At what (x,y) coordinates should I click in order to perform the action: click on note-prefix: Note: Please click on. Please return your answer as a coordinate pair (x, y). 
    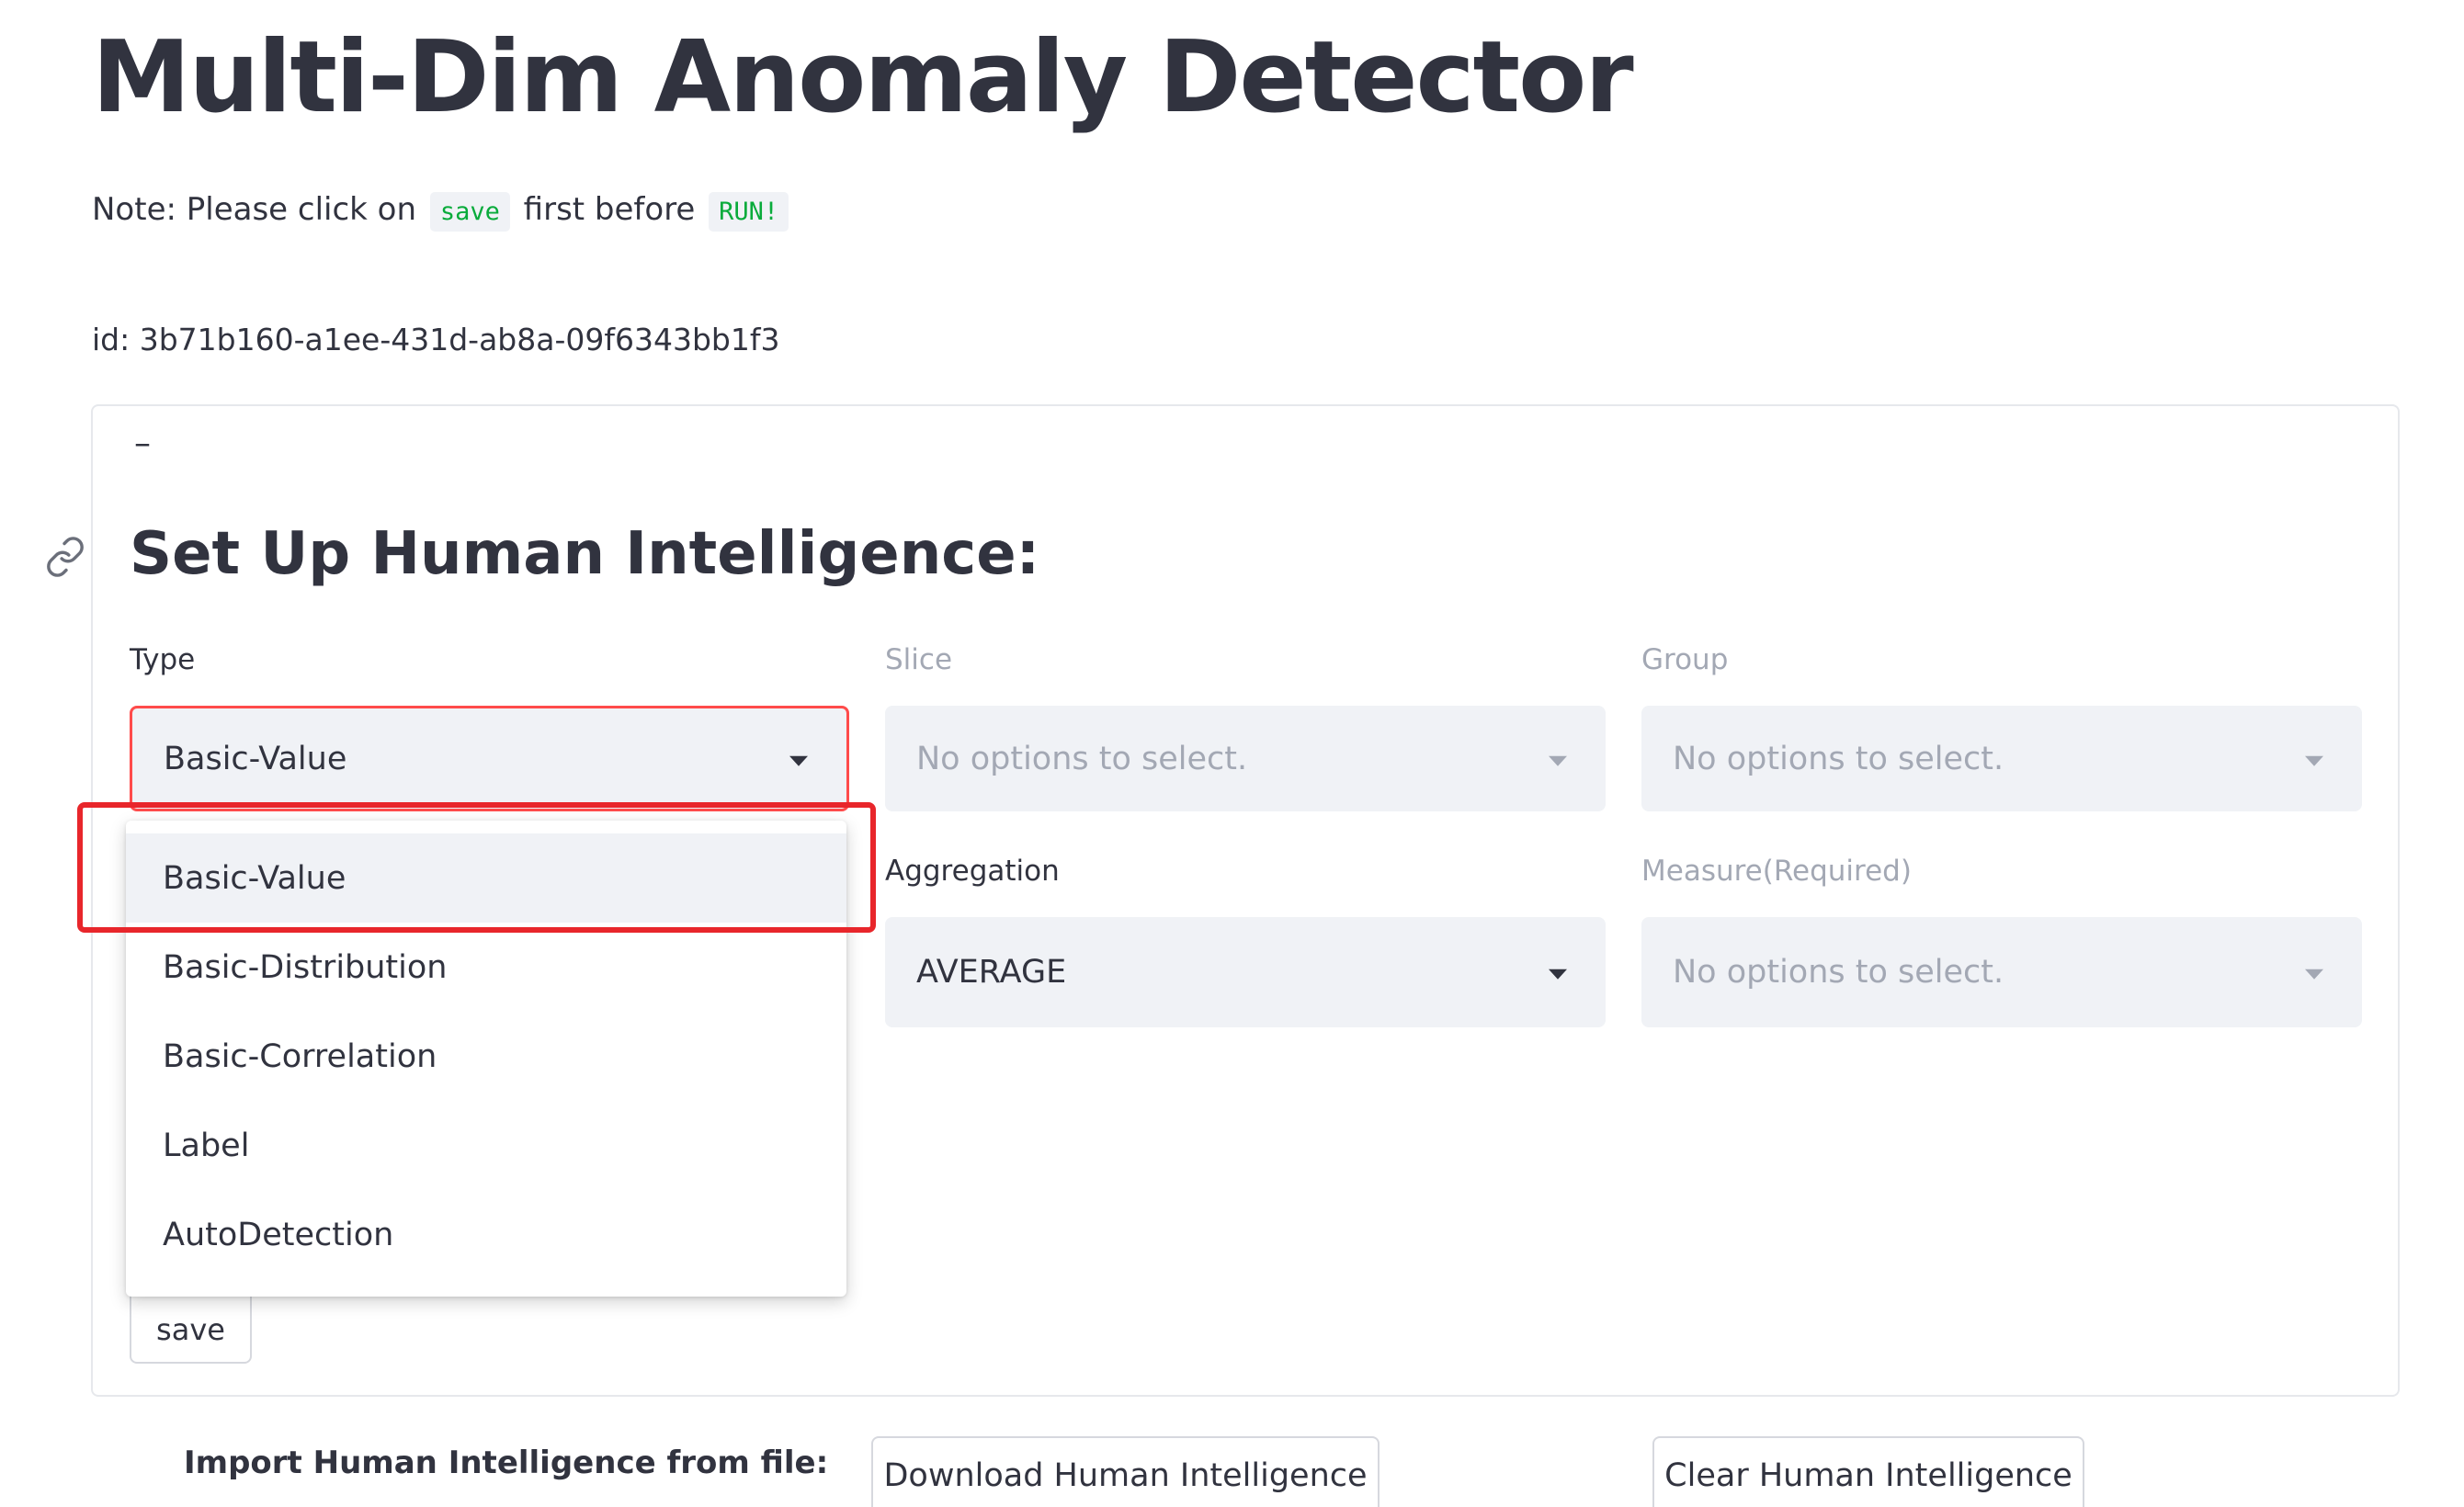
    Looking at the image, I should click on (255, 209).